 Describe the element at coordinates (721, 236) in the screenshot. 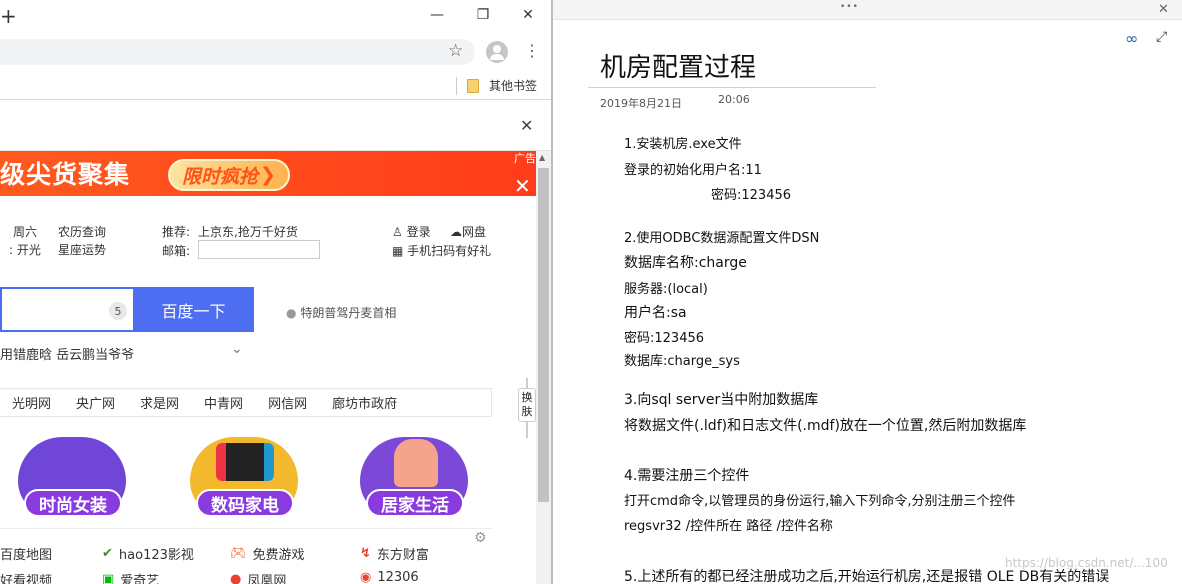

I see `note-line: 2.使用ODBC数据源配置文件DSN` at that location.